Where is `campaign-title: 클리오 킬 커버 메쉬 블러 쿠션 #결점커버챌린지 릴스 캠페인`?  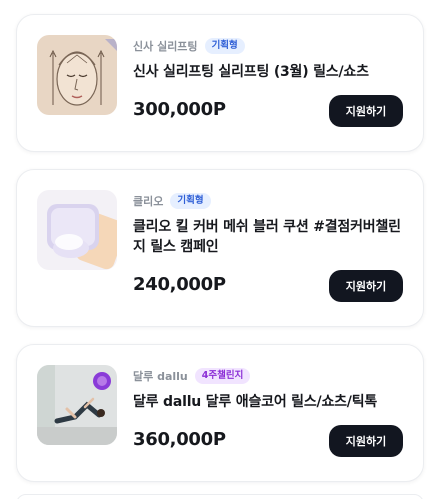
campaign-title: 클리오 킬 커버 메쉬 블러 쿠션 #결점커버챌린지 릴스 캠페인 is located at coordinates (268, 237).